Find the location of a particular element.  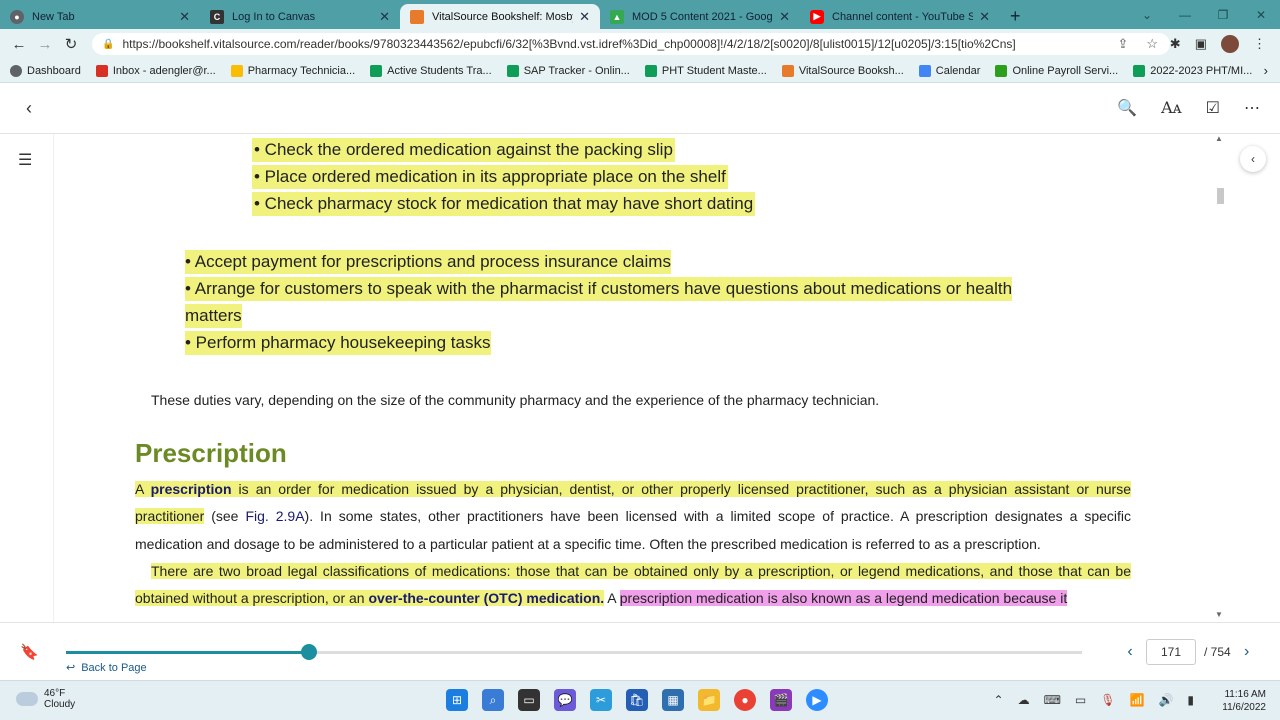

vitalsource-icon is located at coordinates (787, 70).